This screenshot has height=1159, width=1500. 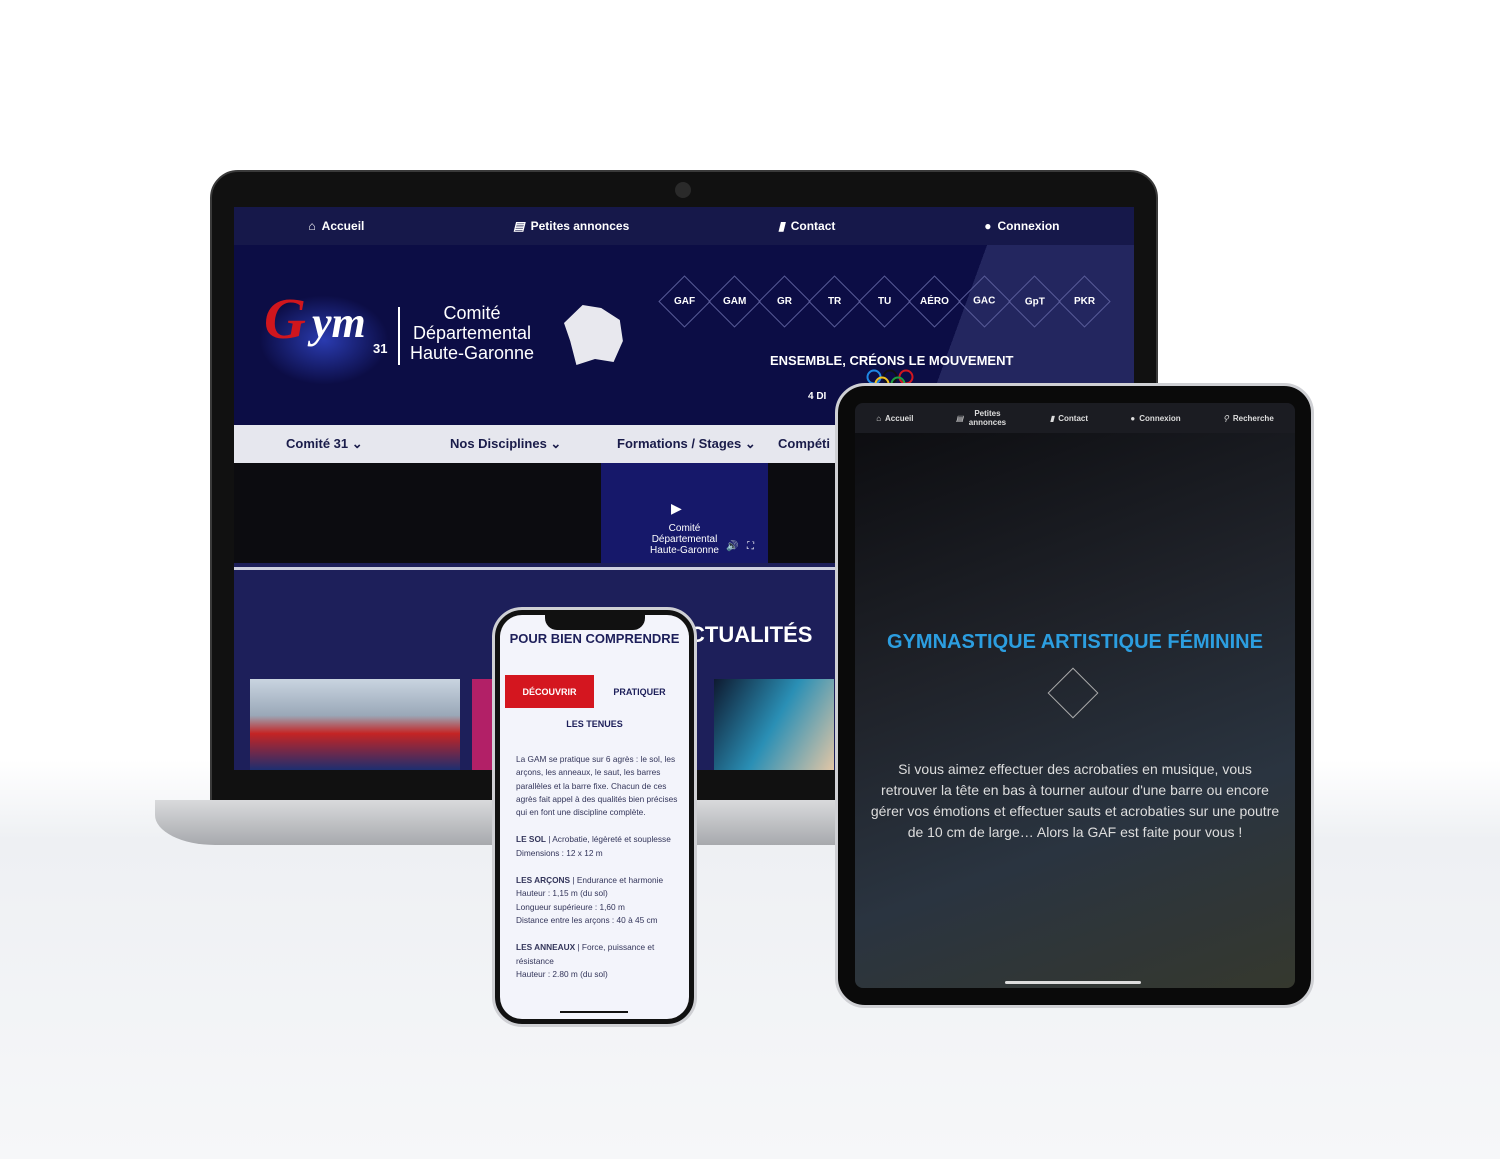 What do you see at coordinates (339, 322) in the screenshot?
I see `logo-ym: ym` at bounding box center [339, 322].